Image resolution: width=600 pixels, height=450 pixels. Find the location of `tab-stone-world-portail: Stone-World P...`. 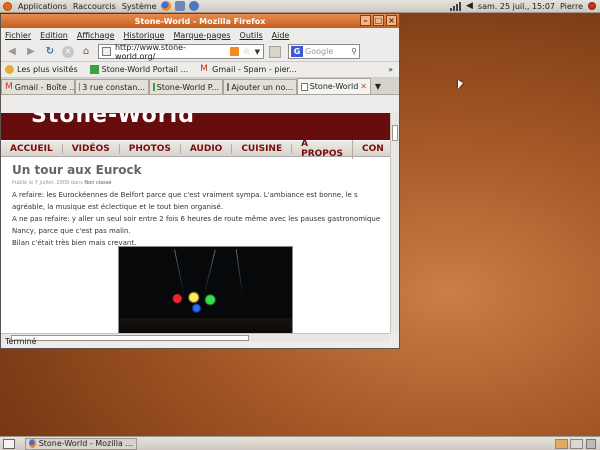

tab-stone-world-portail: Stone-World P... is located at coordinates (186, 86).